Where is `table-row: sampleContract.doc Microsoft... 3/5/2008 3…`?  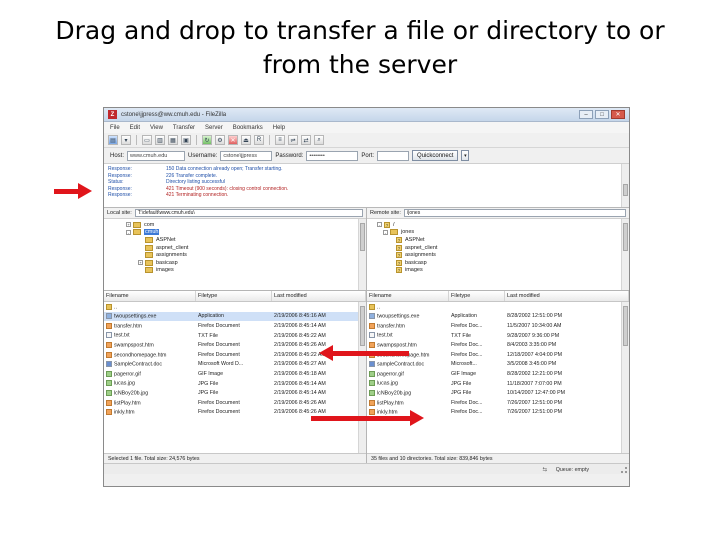
table-row: sampleContract.doc Microsoft... 3/5/2008 3… is located at coordinates (498, 365).